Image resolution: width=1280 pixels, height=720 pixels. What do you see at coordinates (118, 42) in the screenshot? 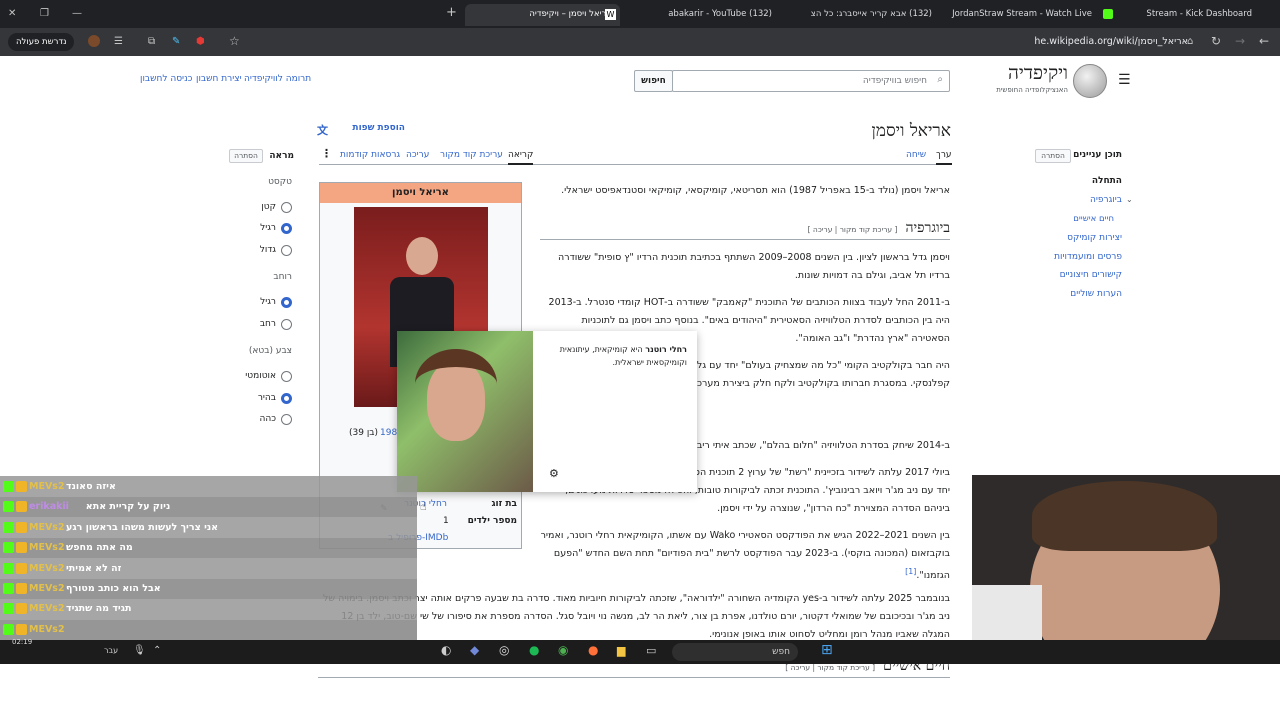
I see `extension-icon: ☰` at bounding box center [118, 42].